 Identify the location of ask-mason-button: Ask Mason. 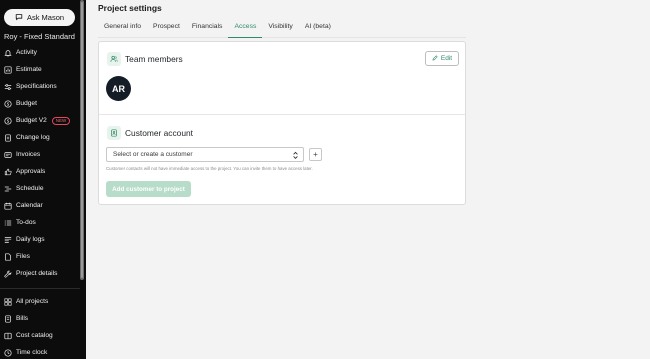
(39, 17).